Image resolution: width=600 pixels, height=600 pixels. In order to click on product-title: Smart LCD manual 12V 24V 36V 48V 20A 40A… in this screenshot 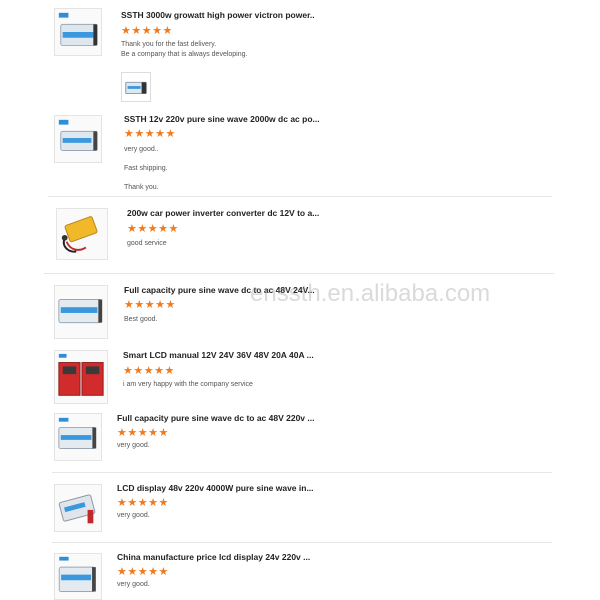, I will do `click(218, 355)`.